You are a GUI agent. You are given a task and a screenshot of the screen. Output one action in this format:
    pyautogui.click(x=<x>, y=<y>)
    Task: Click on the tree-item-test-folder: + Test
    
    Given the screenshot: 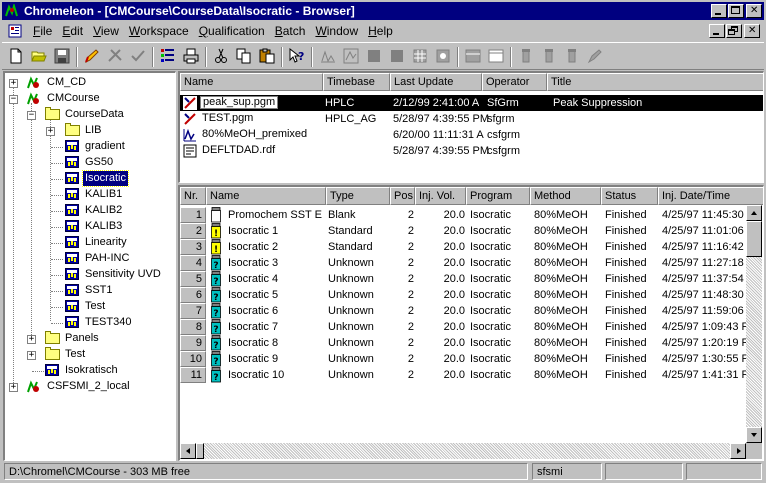 What is the action you would take?
    pyautogui.click(x=90, y=355)
    